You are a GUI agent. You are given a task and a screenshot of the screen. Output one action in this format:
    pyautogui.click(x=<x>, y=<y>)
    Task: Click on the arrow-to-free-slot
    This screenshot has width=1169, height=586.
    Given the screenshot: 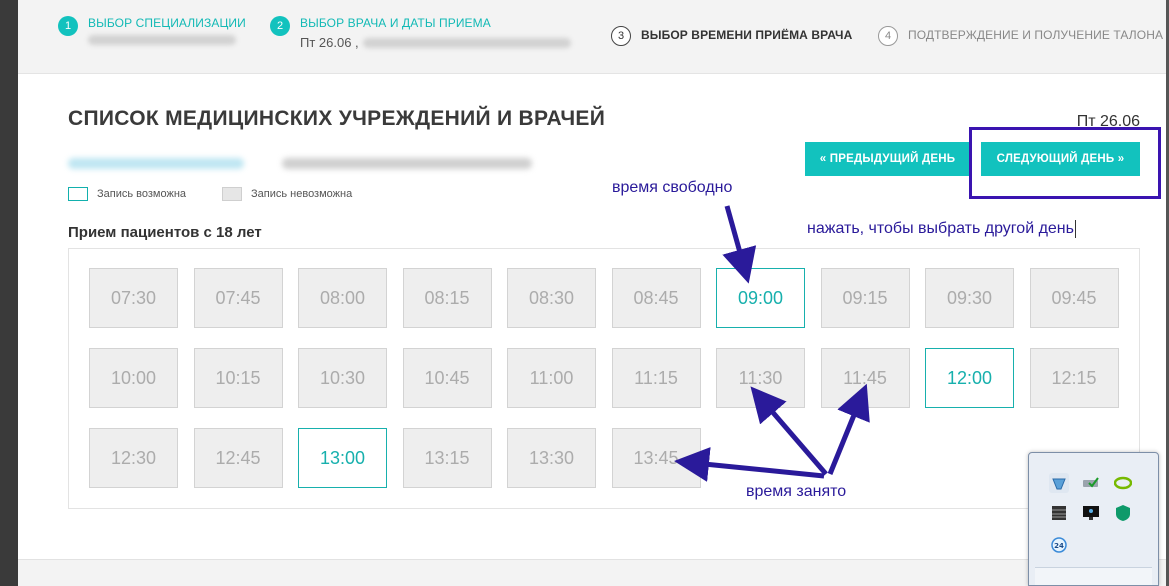 What is the action you would take?
    pyautogui.click(x=739, y=244)
    